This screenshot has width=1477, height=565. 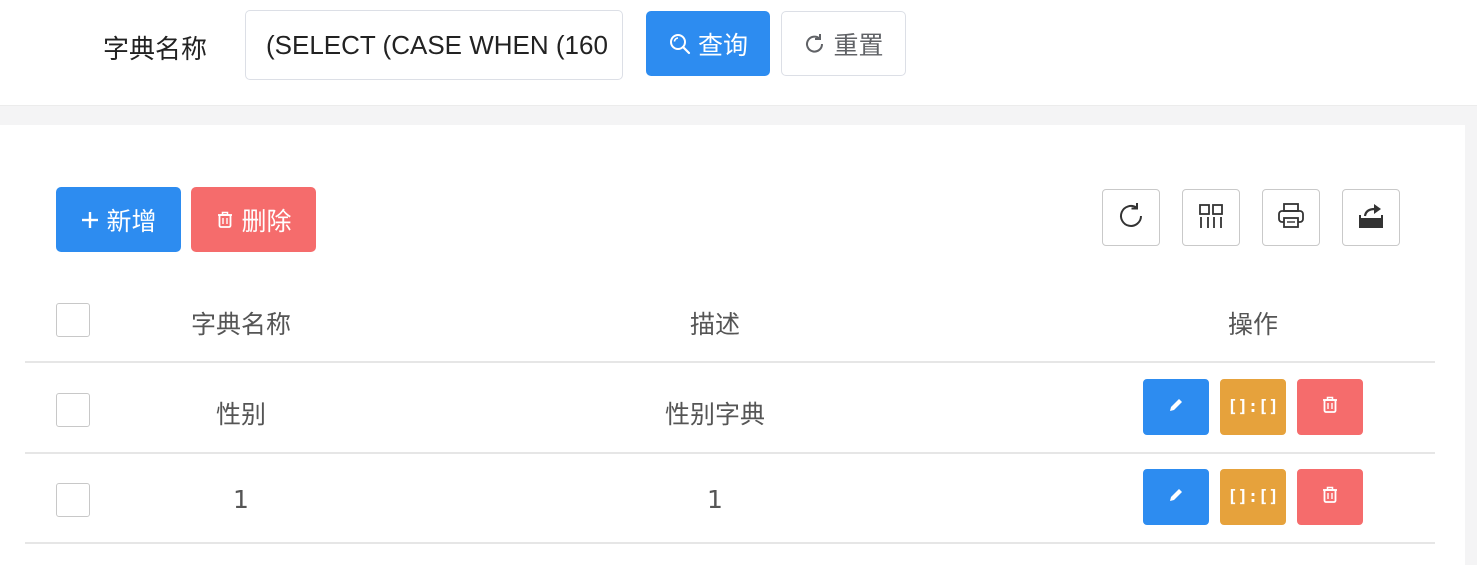 I want to click on column-header-actions: 操作, so click(x=1253, y=324).